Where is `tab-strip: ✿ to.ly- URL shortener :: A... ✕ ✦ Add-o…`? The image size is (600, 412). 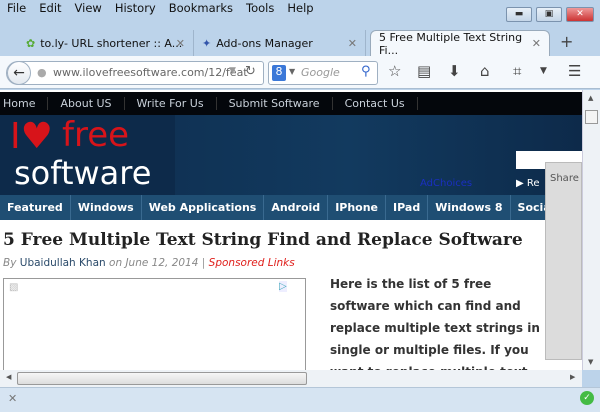 tab-strip: ✿ to.ly- URL shortener :: A... ✕ ✦ Add-o… is located at coordinates (300, 42).